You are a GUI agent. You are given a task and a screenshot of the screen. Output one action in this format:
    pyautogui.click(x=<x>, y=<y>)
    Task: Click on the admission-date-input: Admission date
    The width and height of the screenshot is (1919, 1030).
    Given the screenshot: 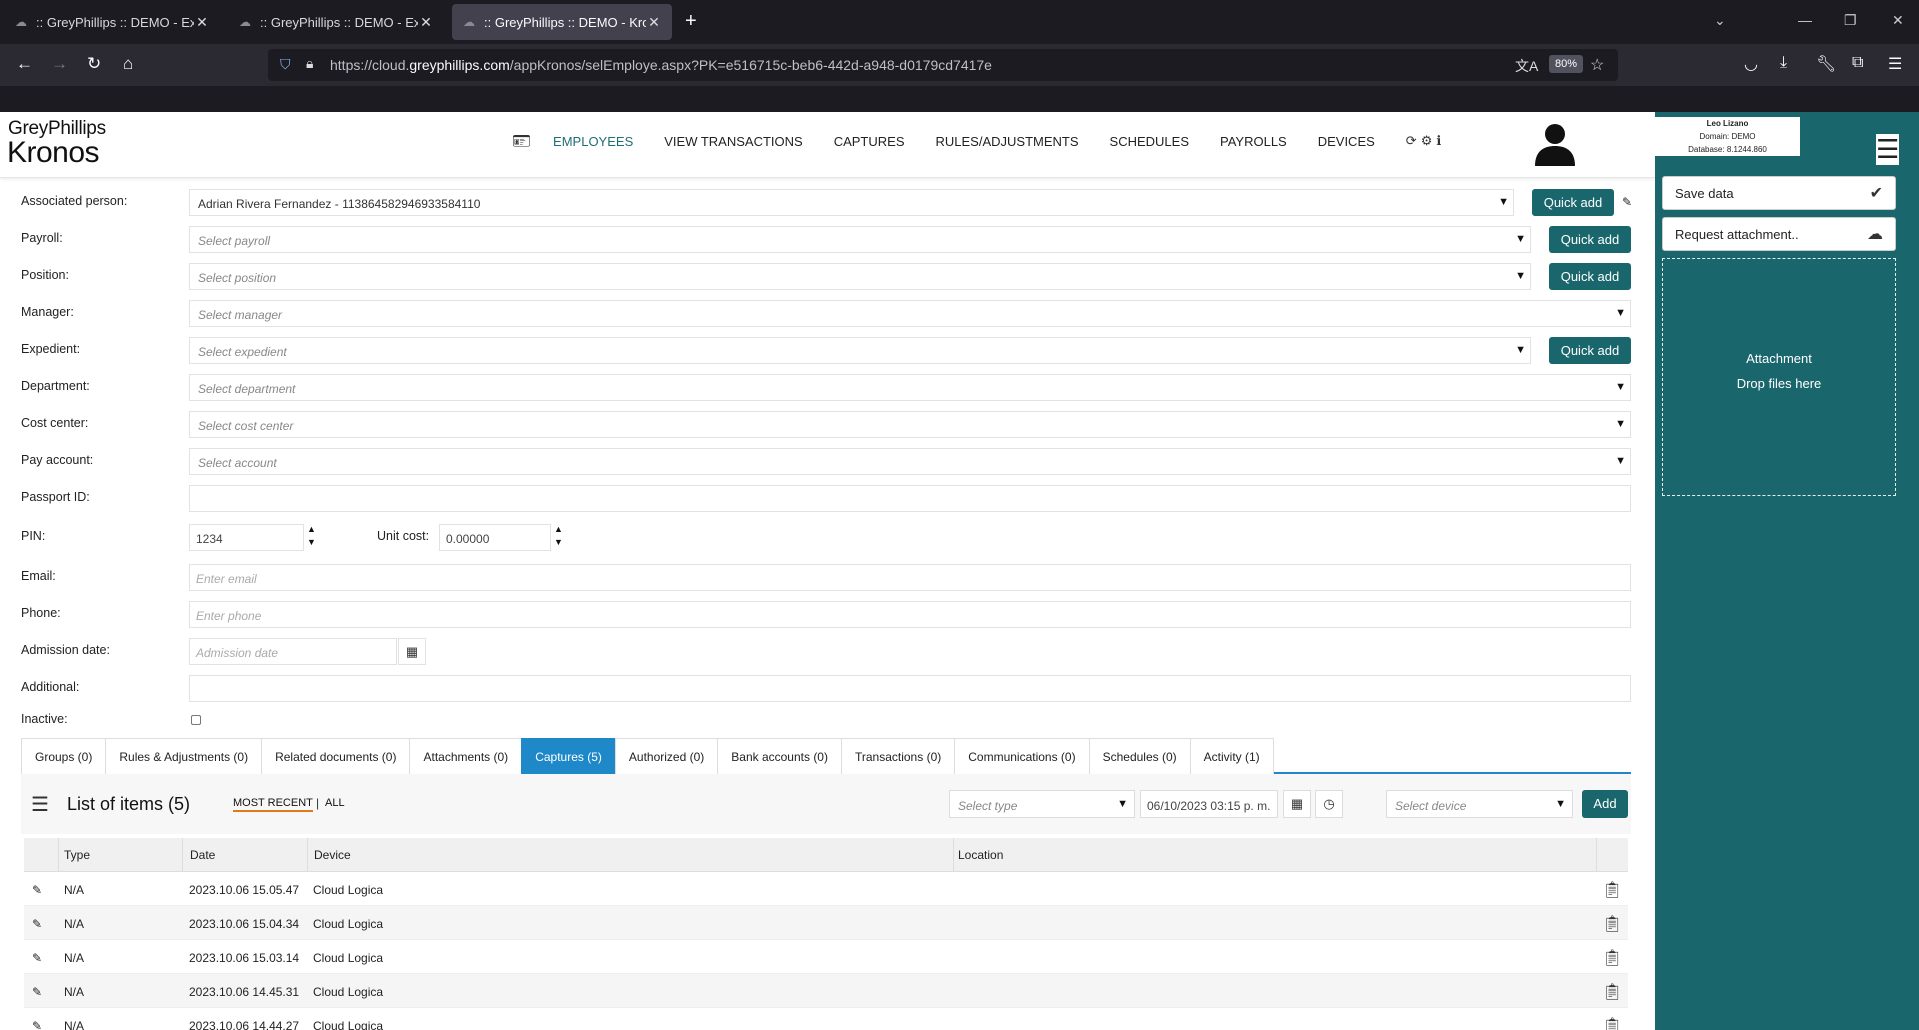 What is the action you would take?
    pyautogui.click(x=293, y=651)
    